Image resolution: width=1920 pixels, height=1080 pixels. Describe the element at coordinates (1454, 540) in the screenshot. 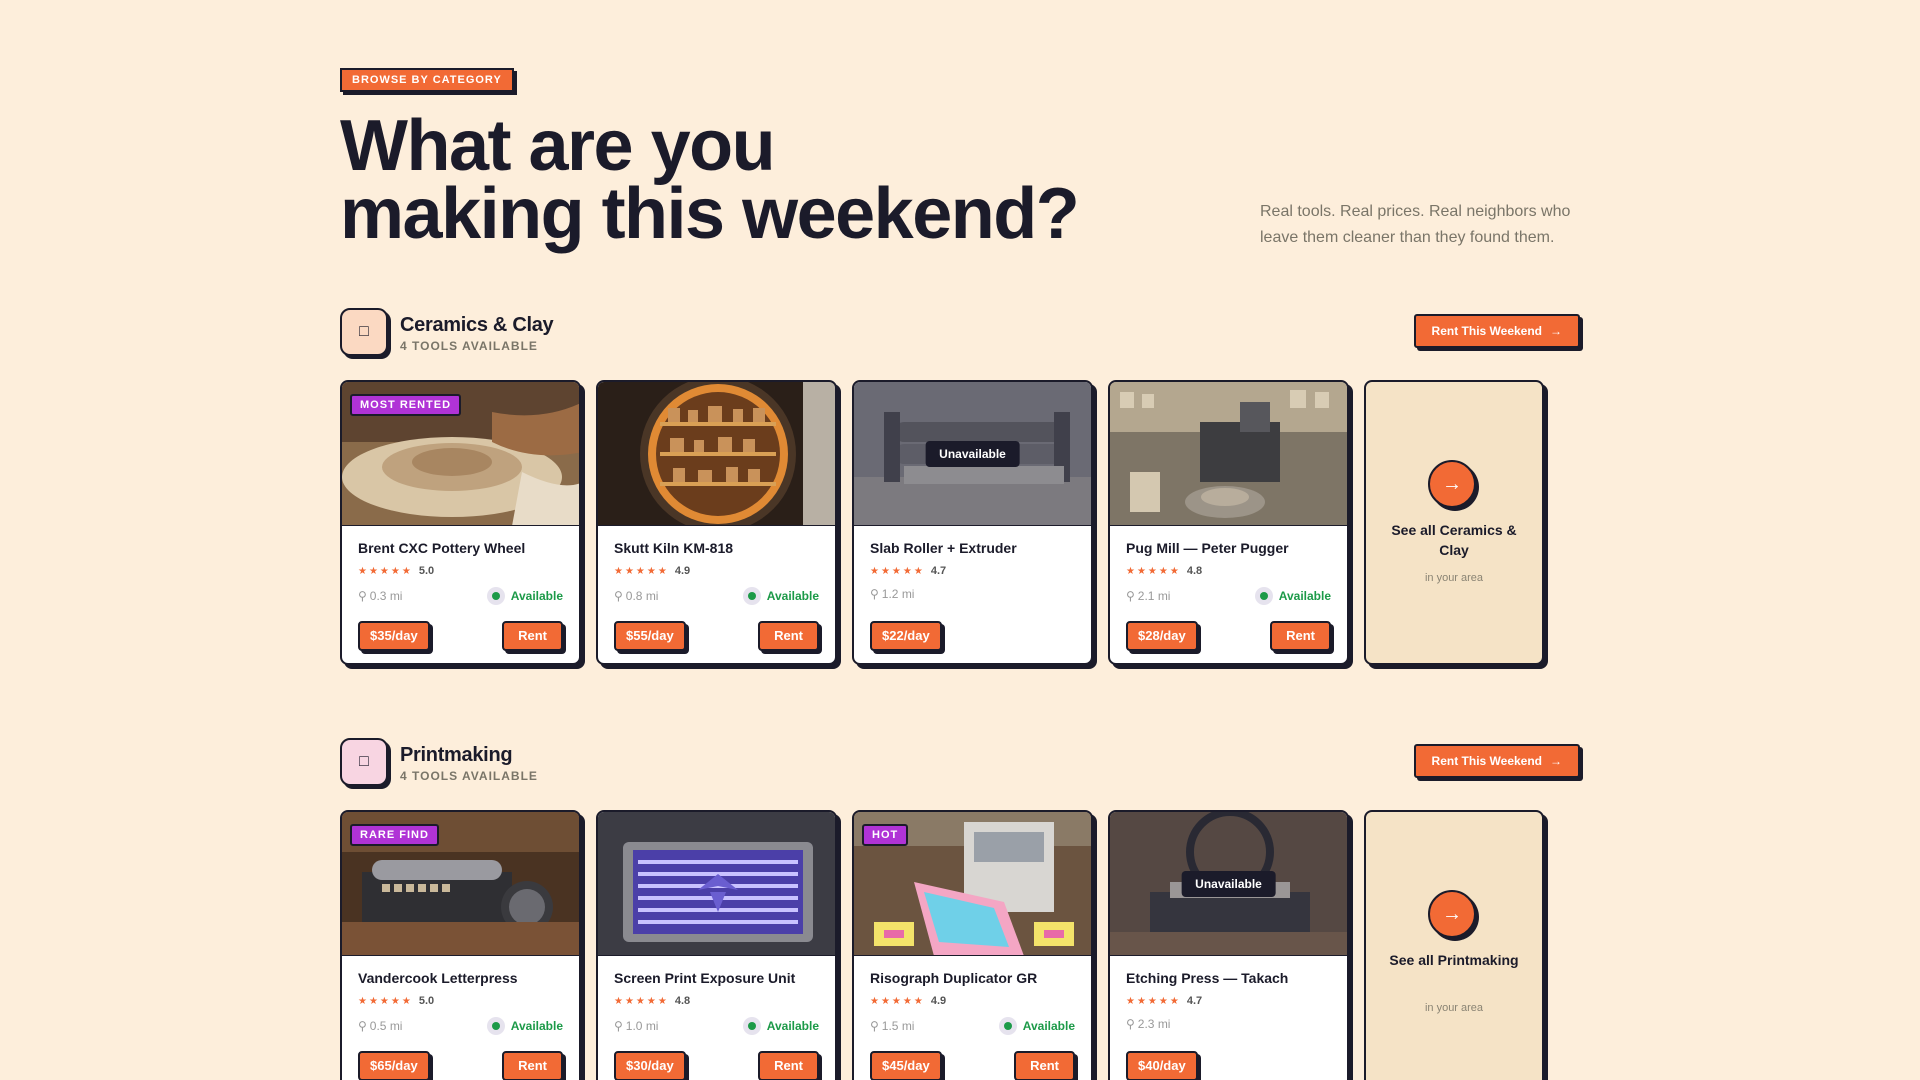

I see `see-all-title: See all Ceramics & Clay` at that location.